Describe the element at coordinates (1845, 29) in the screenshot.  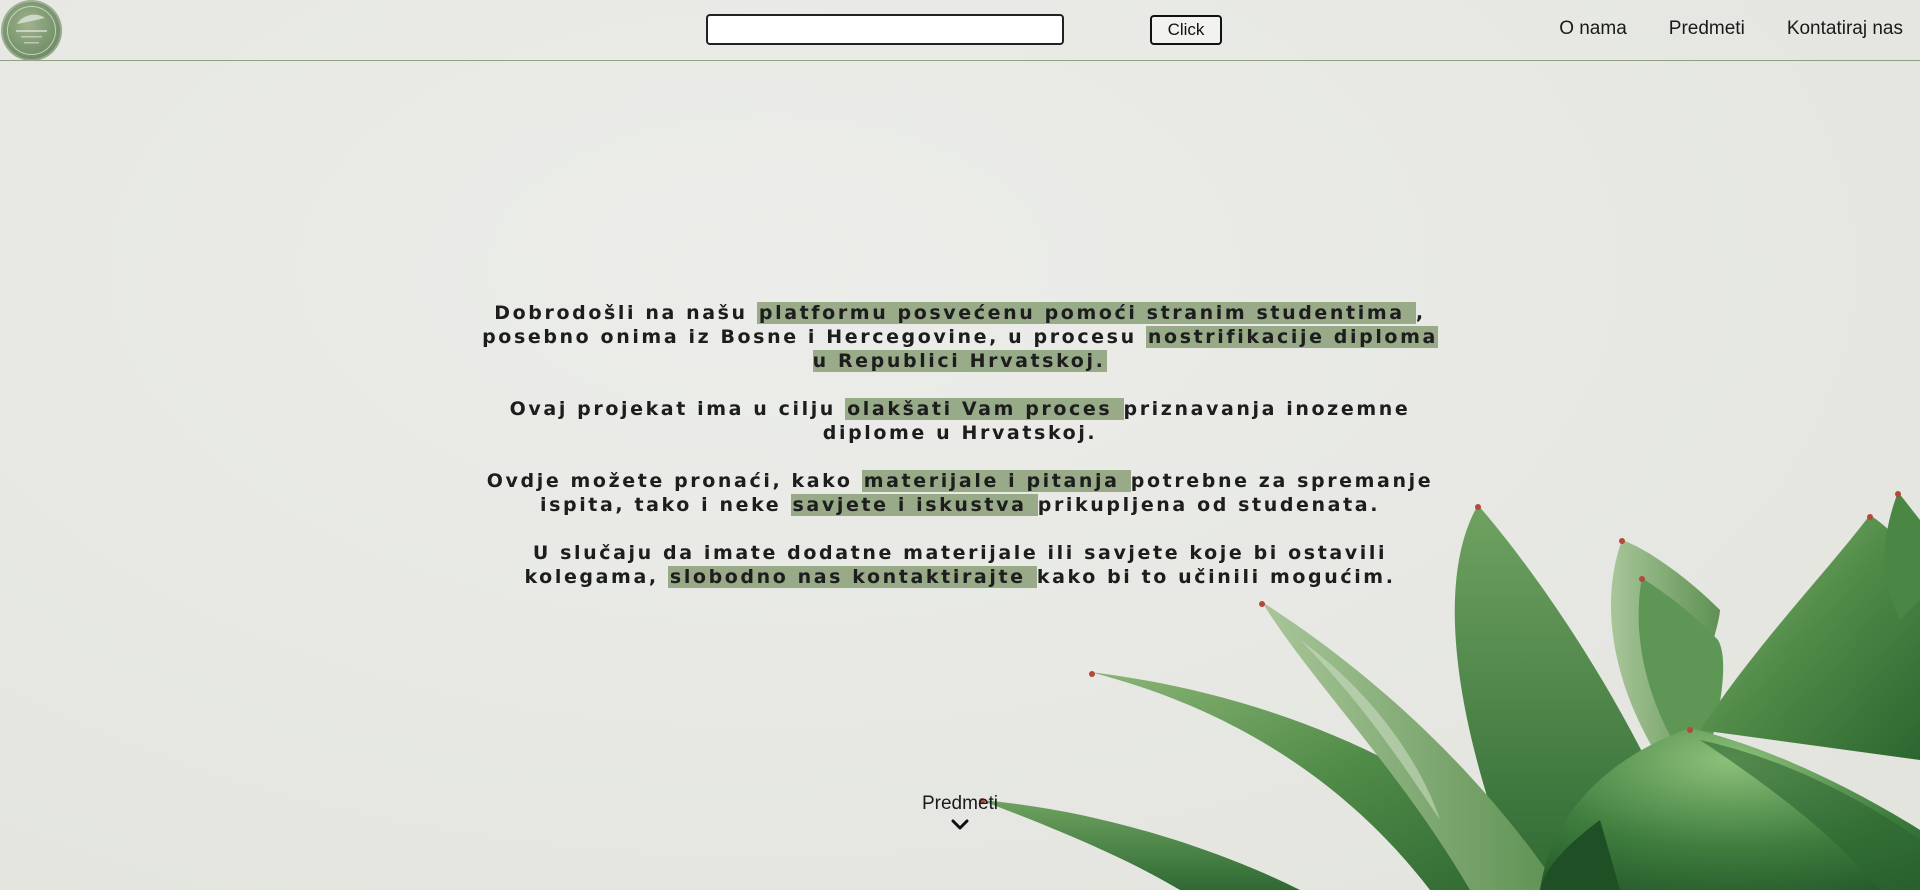
I see `nav-item-kontakt: Kontatiraj nas` at that location.